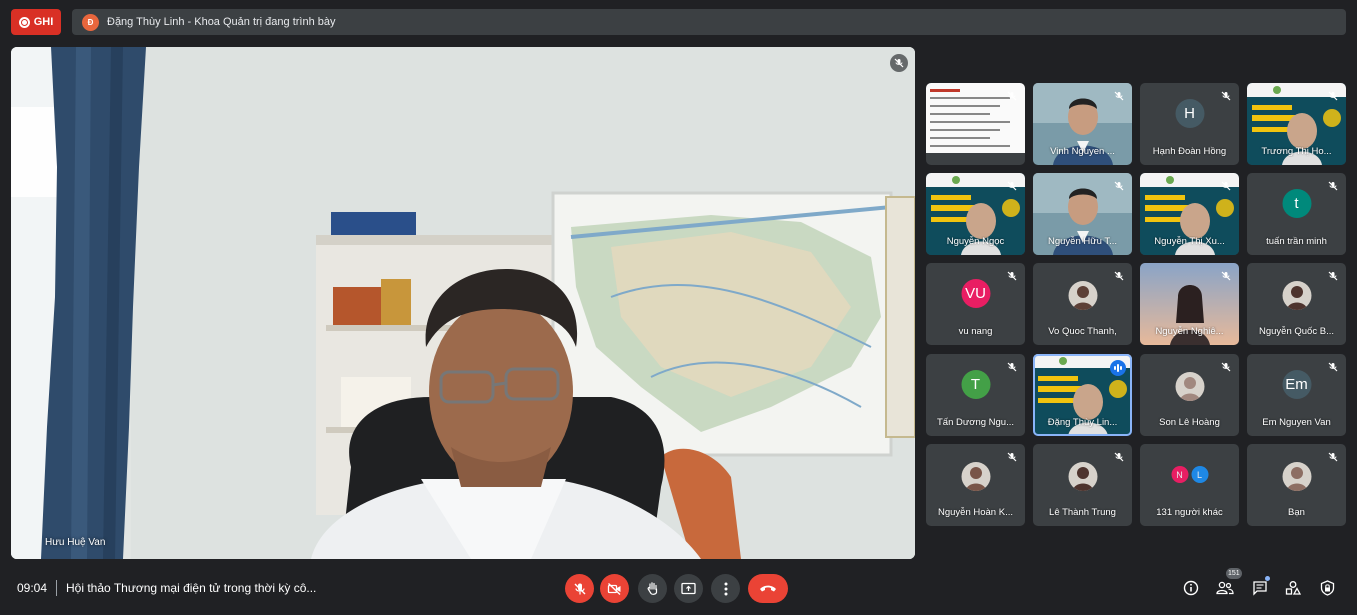 The image size is (1357, 615). Describe the element at coordinates (1296, 485) in the screenshot. I see `participant-tile: Bạn` at that location.